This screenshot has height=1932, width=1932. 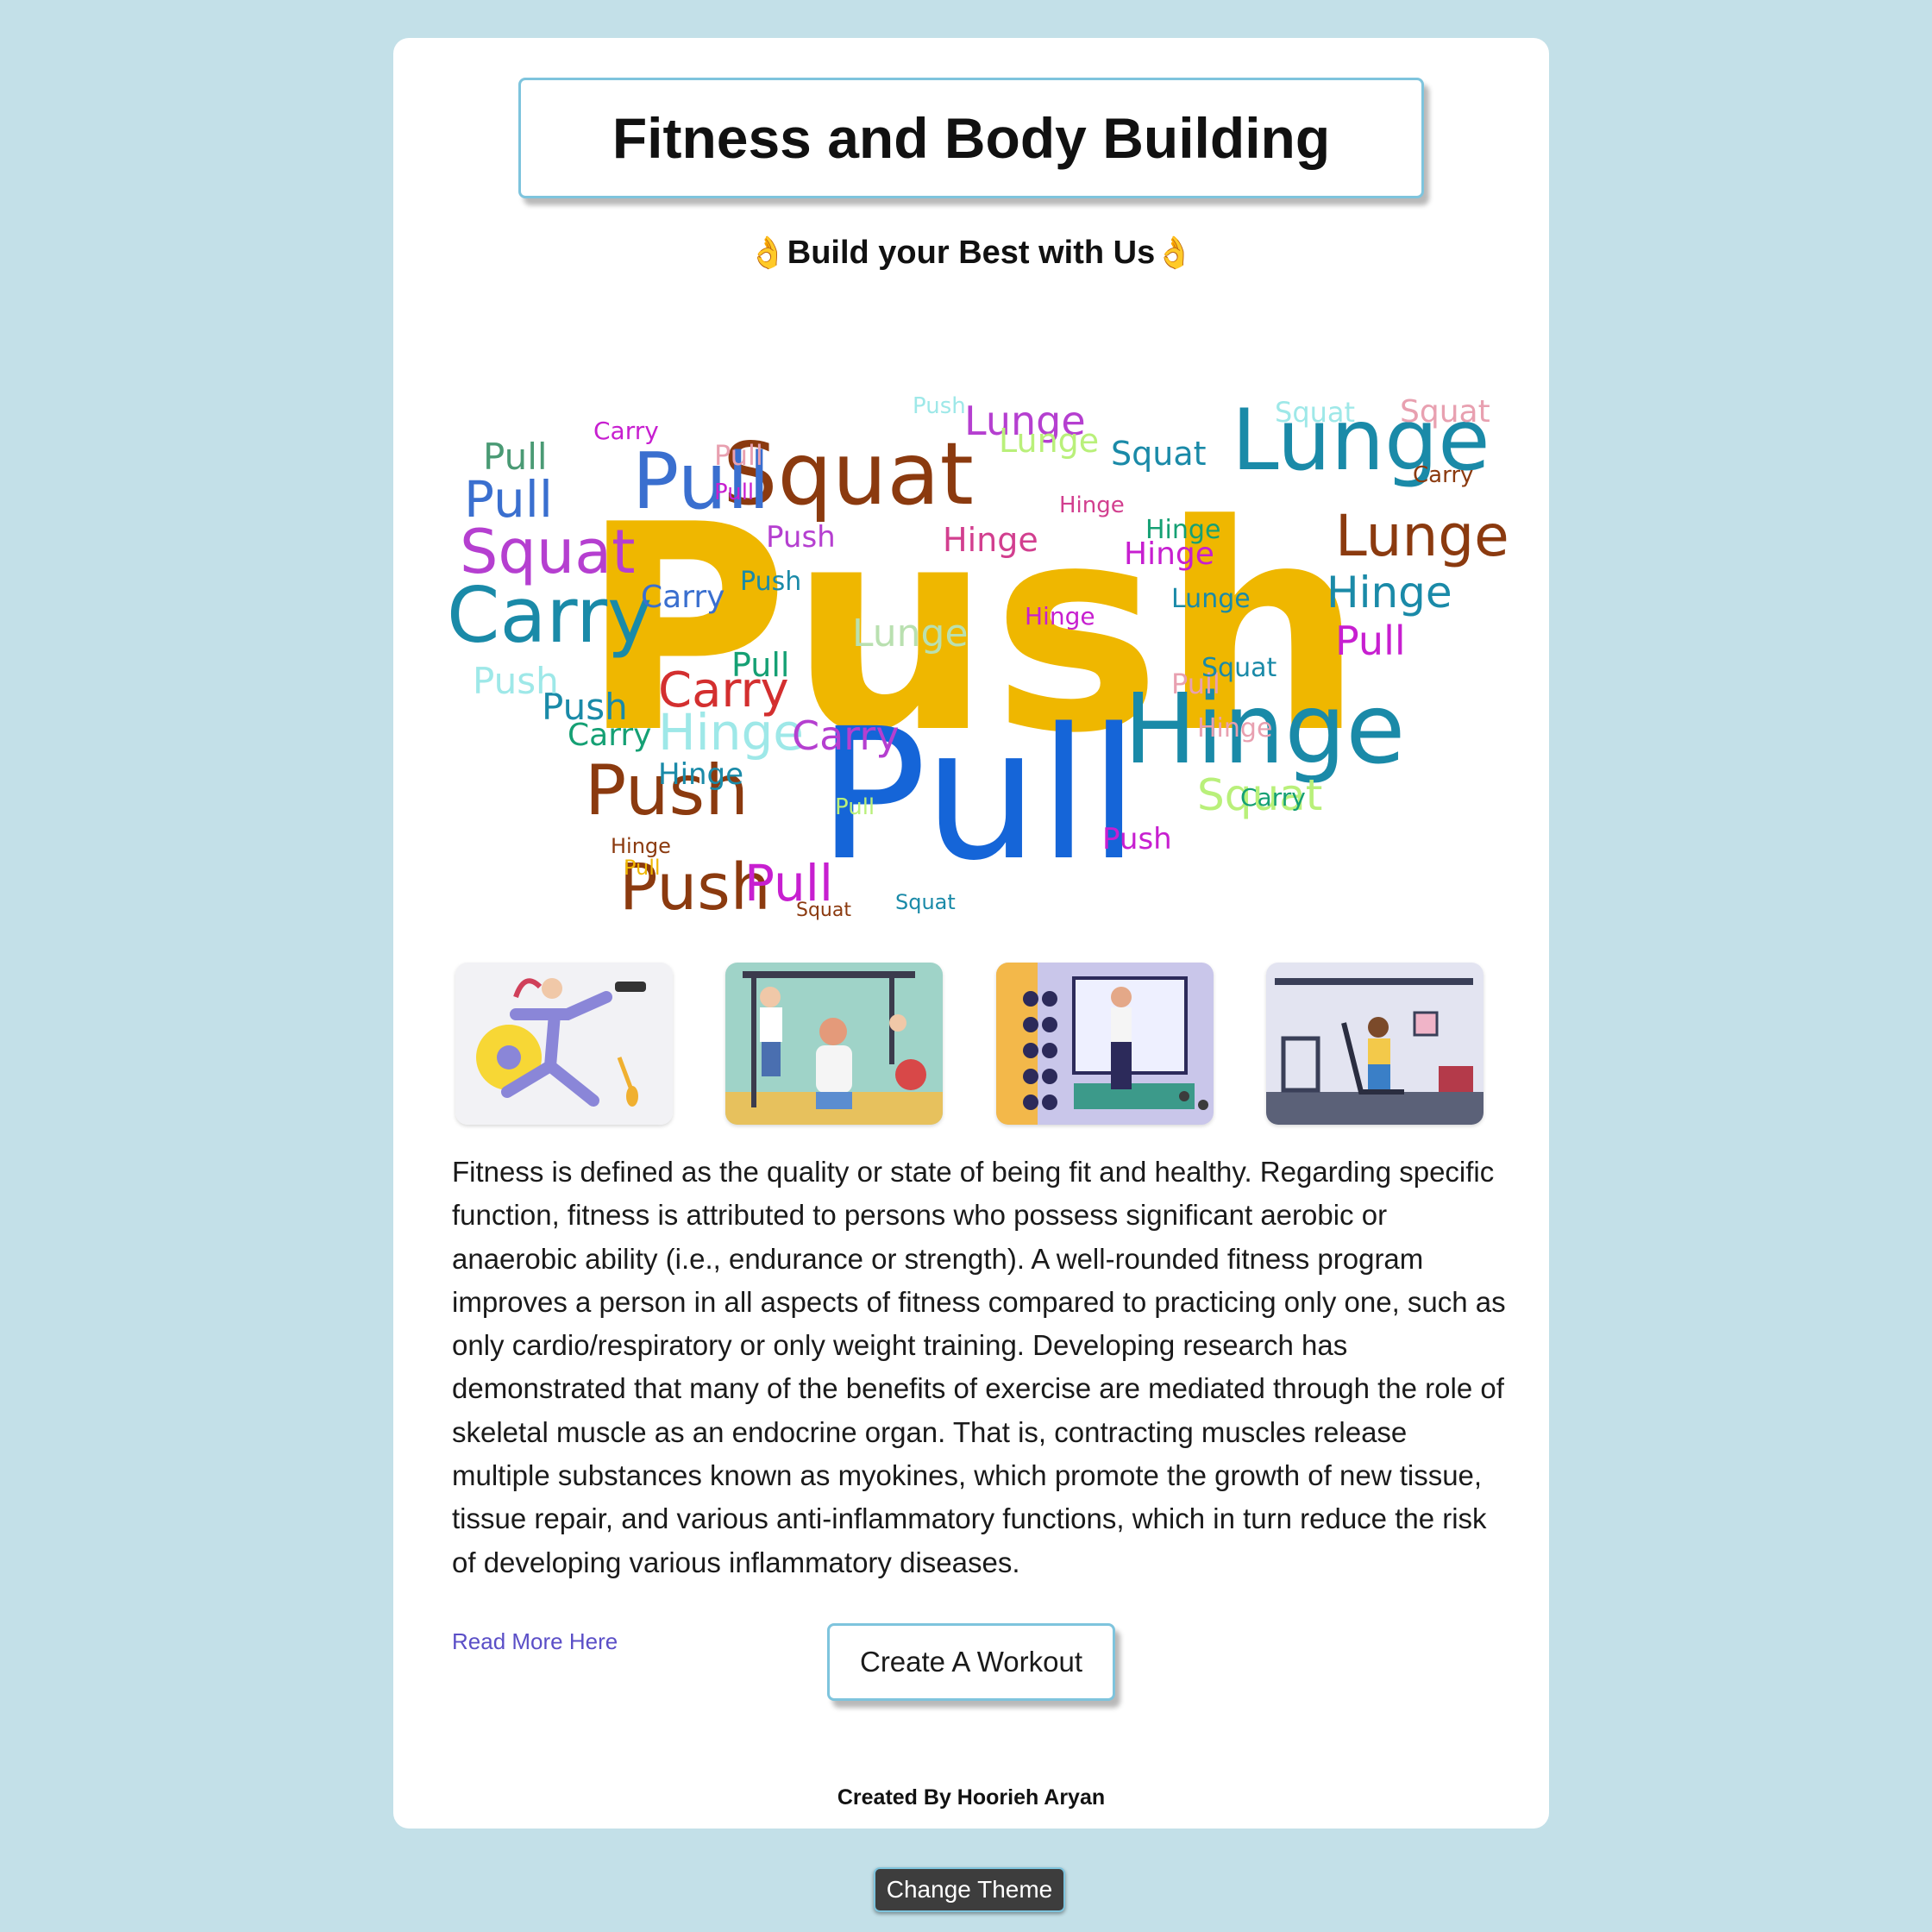 I want to click on tagline-text: Build your Best with Us, so click(x=972, y=253).